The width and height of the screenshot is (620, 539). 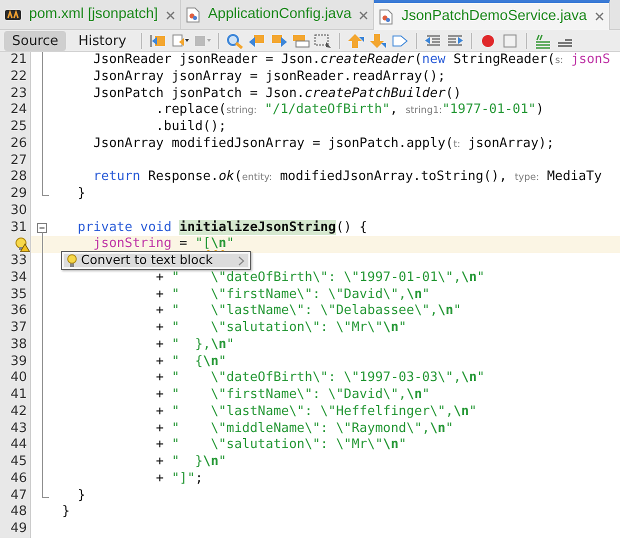 I want to click on line-number: 44, so click(x=18, y=444).